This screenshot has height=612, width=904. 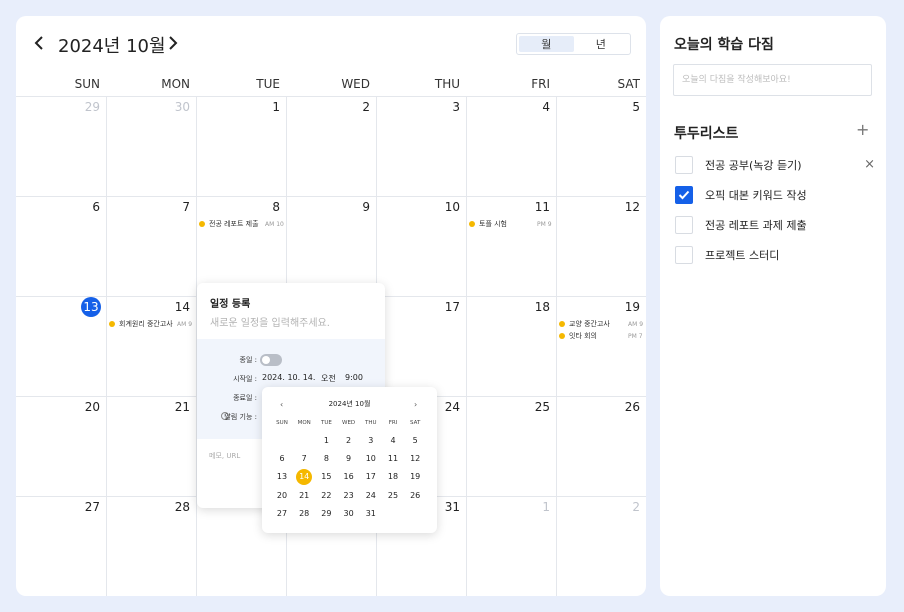 What do you see at coordinates (326, 423) in the screenshot?
I see `mini-weekday: TUE` at bounding box center [326, 423].